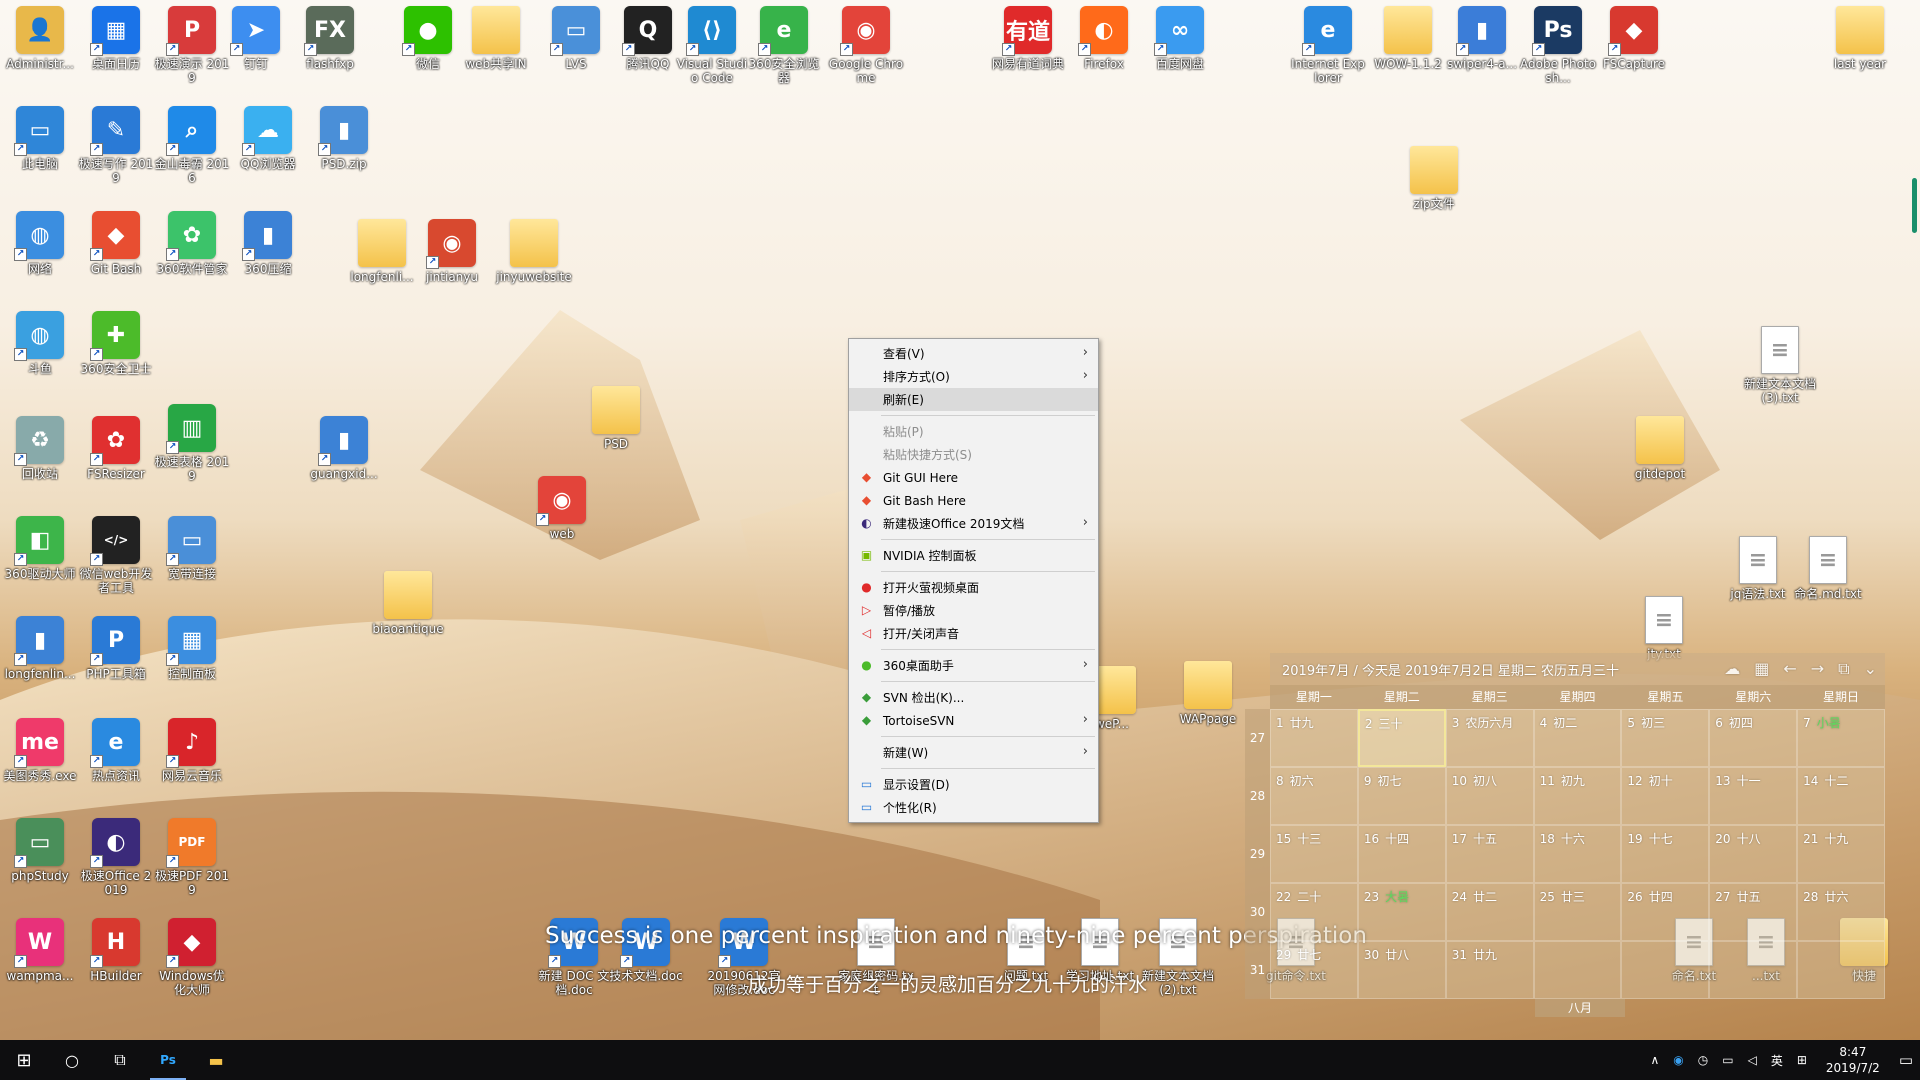 The height and width of the screenshot is (1080, 1920). I want to click on desktop-icon: ➤ ↗ 钉钉, so click(256, 38).